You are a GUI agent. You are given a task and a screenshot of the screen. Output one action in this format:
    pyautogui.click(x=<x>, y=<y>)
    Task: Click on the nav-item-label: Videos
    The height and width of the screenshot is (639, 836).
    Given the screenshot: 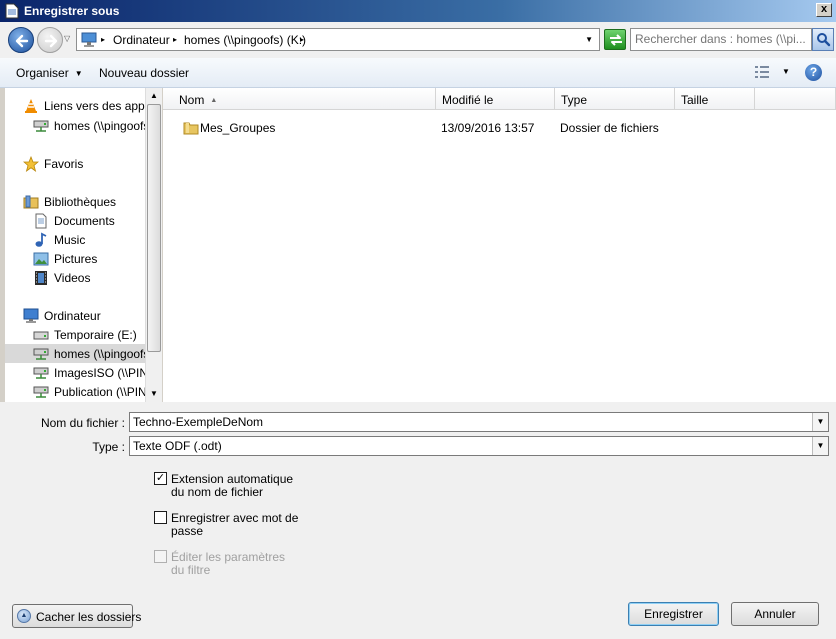 What is the action you would take?
    pyautogui.click(x=72, y=278)
    